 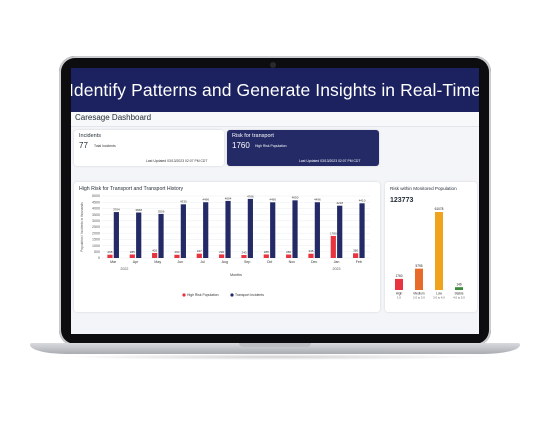 I want to click on data-label: 280, so click(x=288, y=252).